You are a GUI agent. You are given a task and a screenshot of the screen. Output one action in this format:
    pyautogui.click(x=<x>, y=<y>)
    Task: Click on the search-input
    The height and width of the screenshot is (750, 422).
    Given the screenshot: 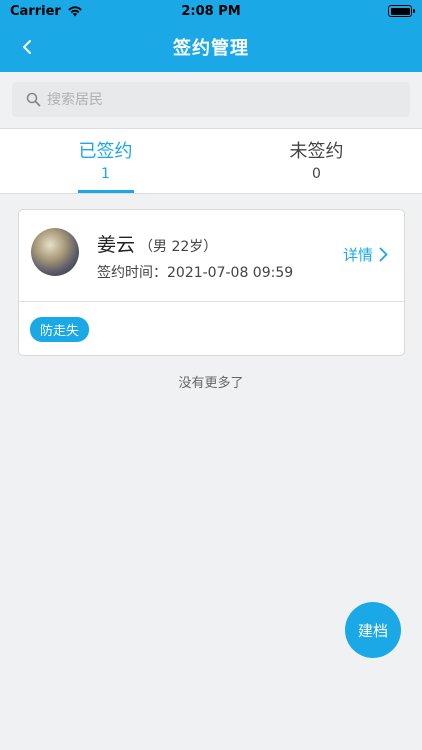 What is the action you would take?
    pyautogui.click(x=217, y=99)
    